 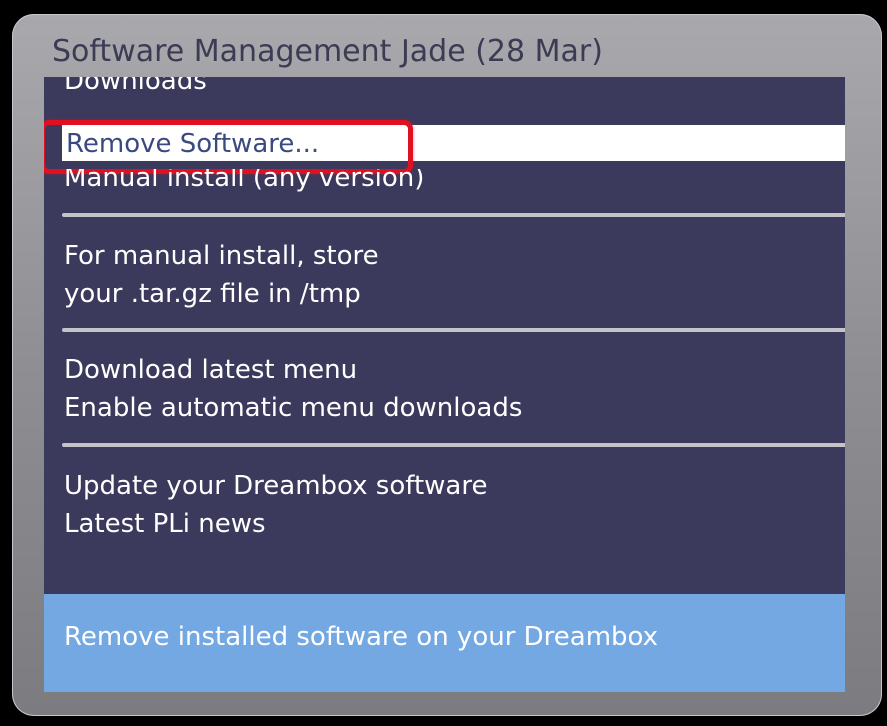 I want to click on manual-install-note-line2: your .tar.gz file in /tmp, so click(x=212, y=294).